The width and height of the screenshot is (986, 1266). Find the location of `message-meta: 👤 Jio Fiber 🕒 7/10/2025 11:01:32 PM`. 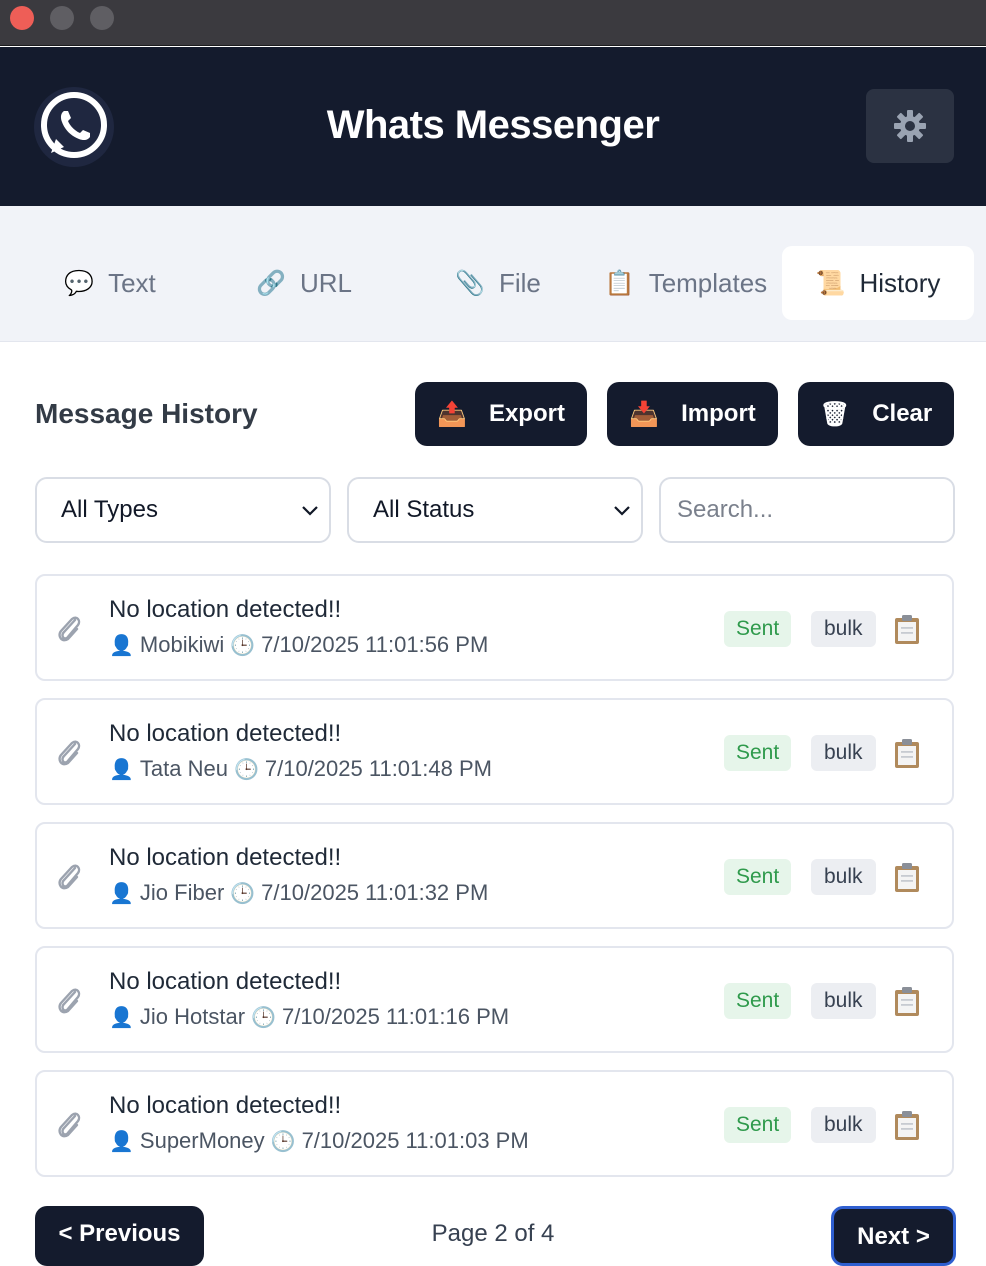

message-meta: 👤 Jio Fiber 🕒 7/10/2025 11:01:32 PM is located at coordinates (298, 893).